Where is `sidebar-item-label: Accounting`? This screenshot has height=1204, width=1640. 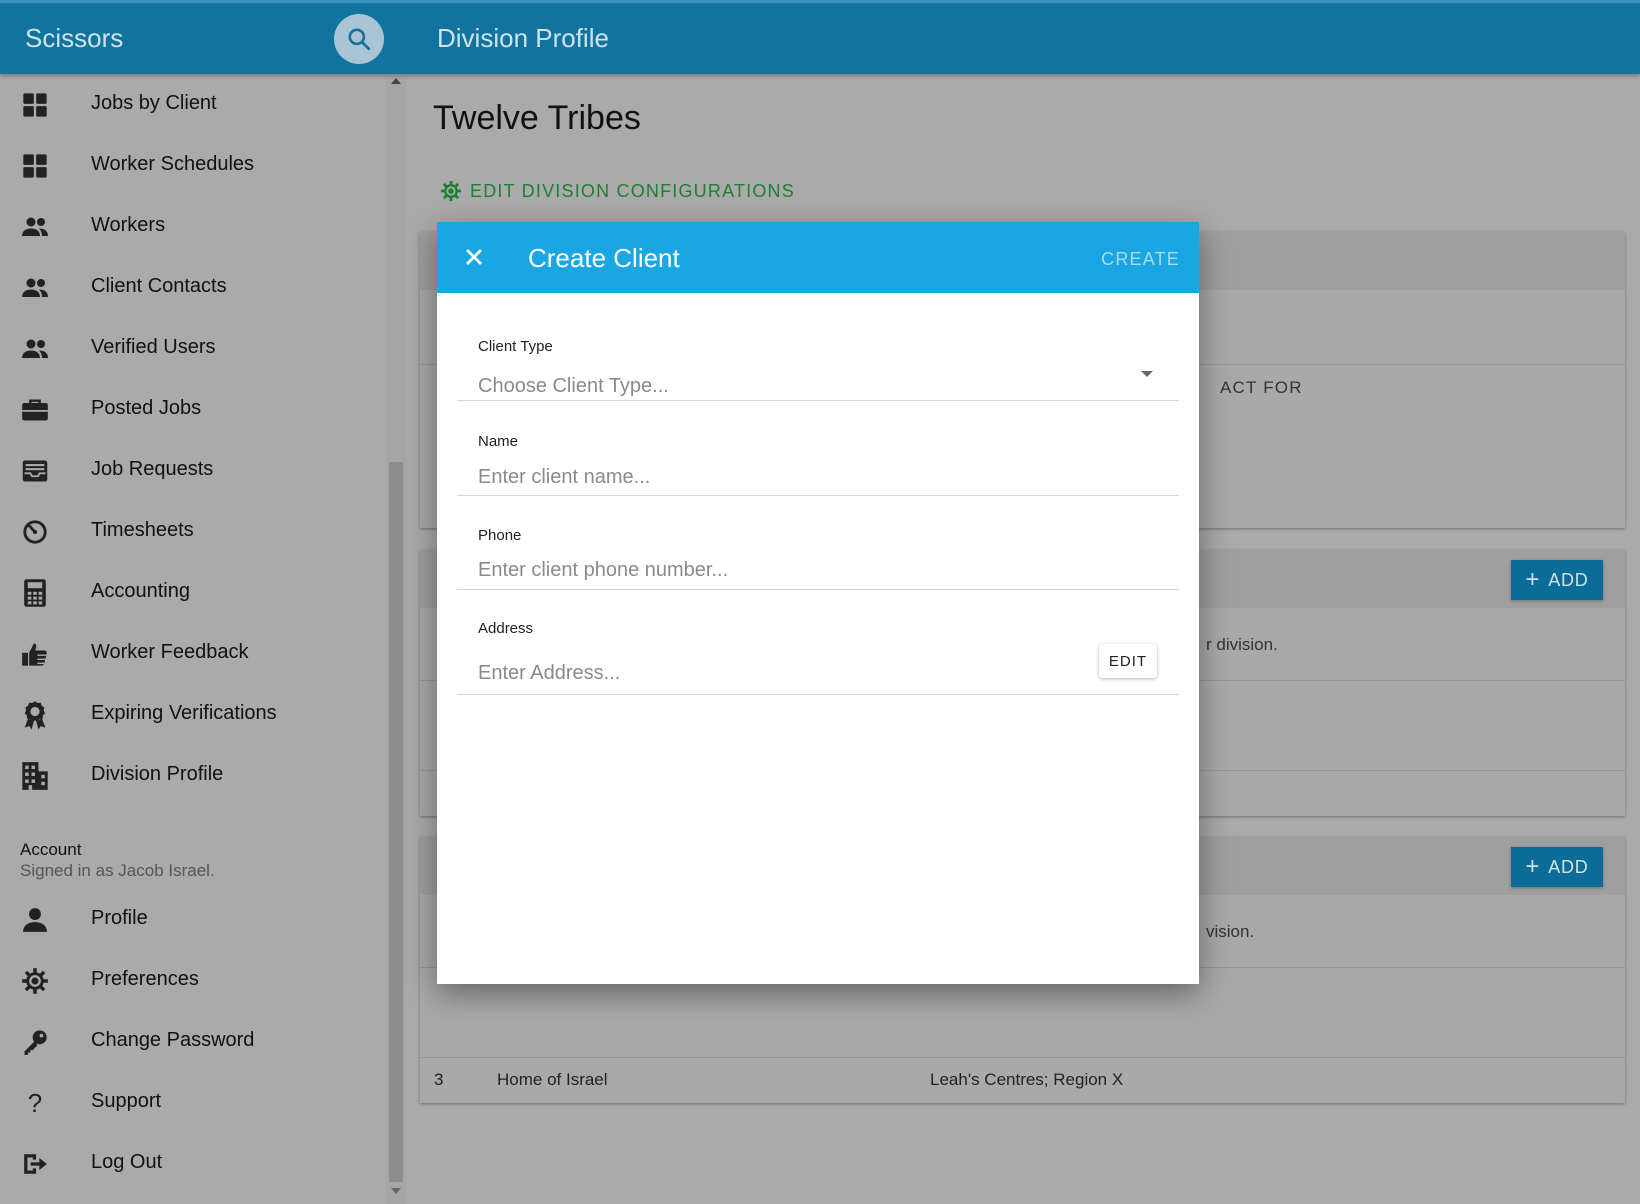 sidebar-item-label: Accounting is located at coordinates (140, 591).